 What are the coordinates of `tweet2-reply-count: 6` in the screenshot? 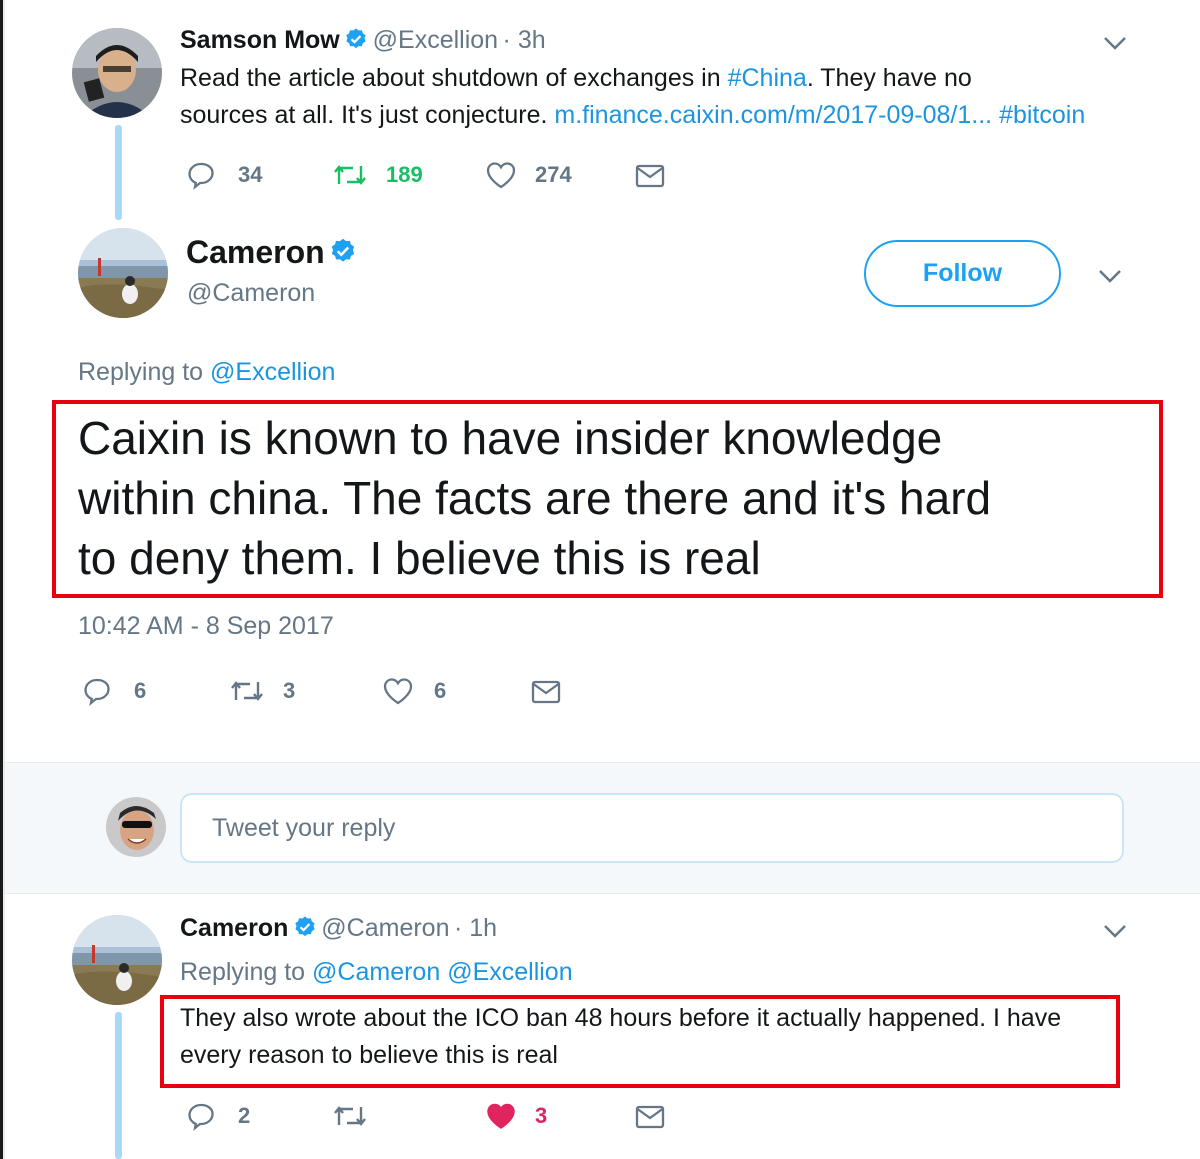 It's located at (140, 690).